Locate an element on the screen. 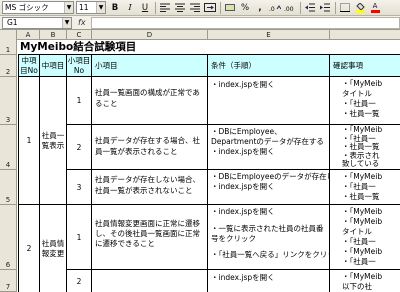  header-small-no: 小項目No is located at coordinates (79, 66).